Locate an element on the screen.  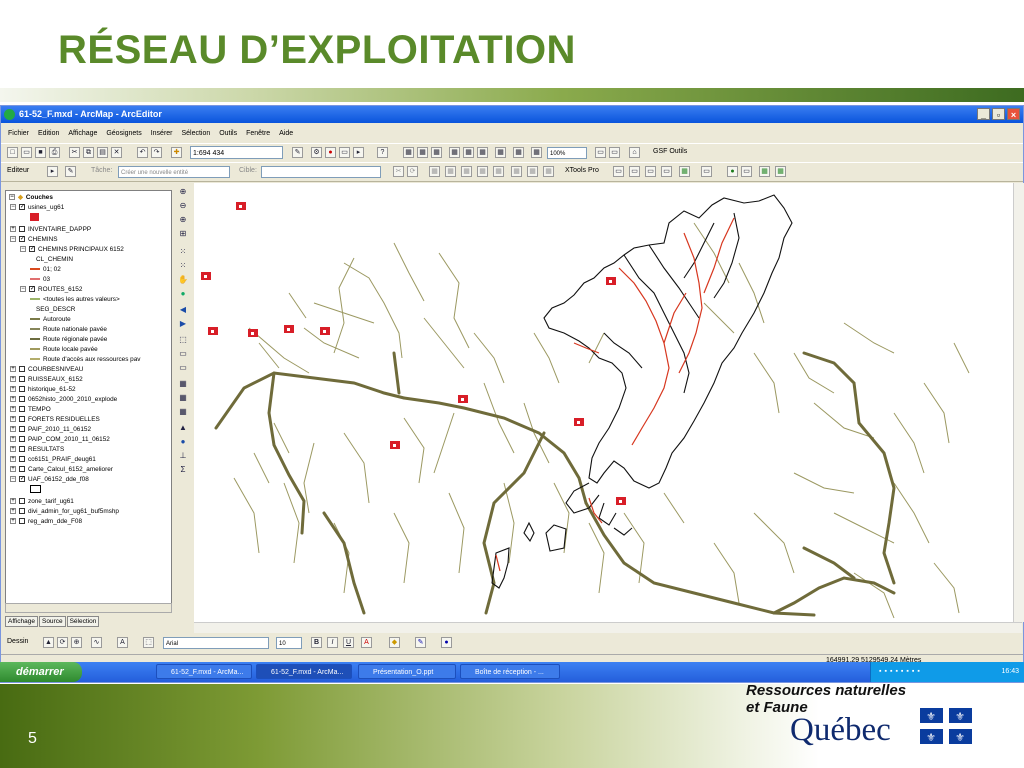
menu-geosignets: Géosignets is located at coordinates (123, 134).